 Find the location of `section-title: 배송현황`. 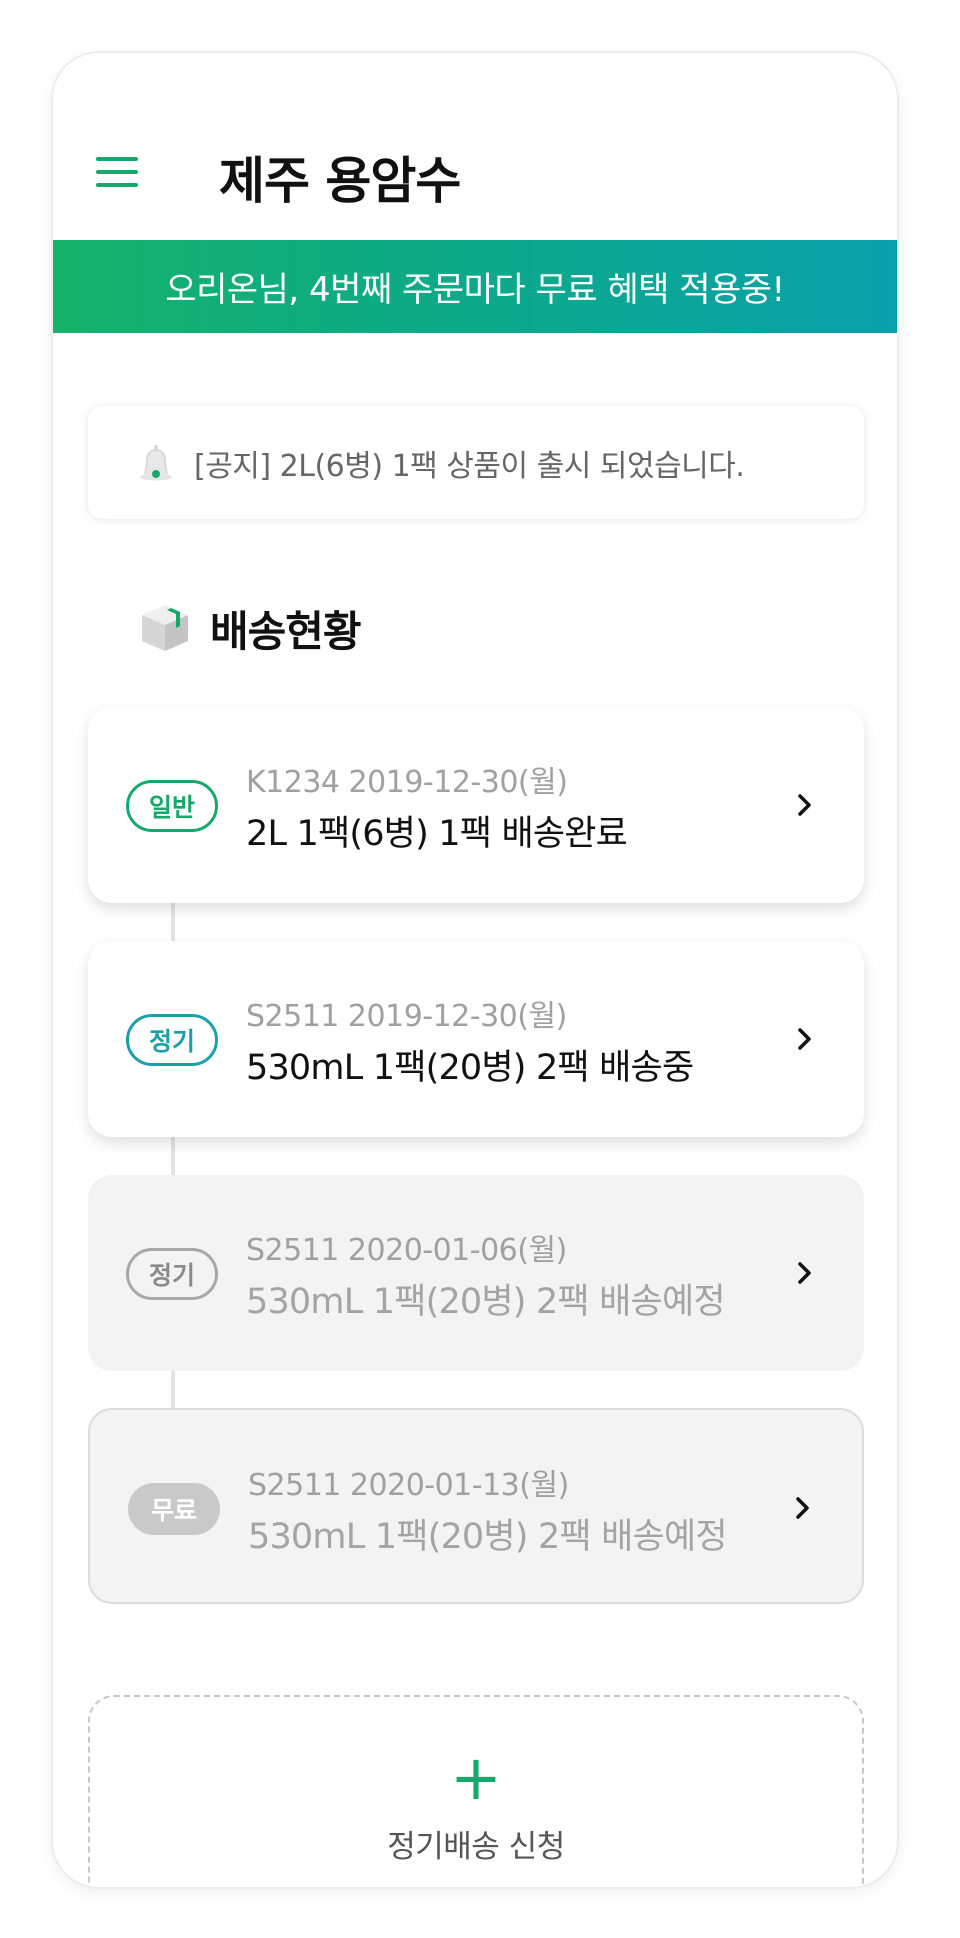

section-title: 배송현황 is located at coordinates (286, 631).